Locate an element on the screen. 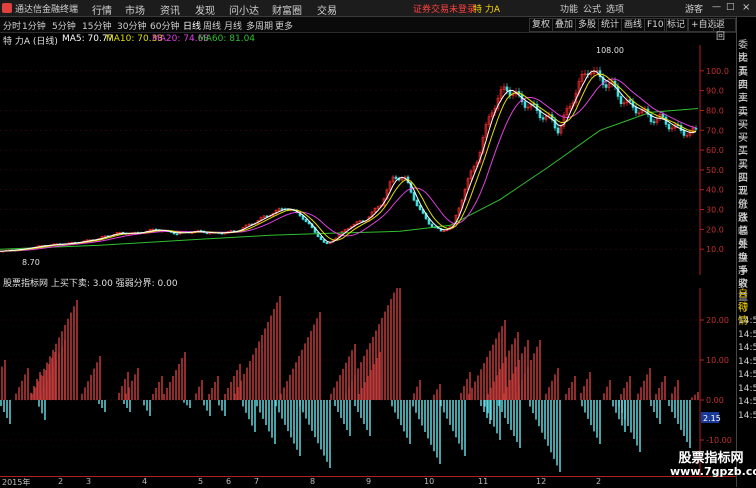 This screenshot has height=488, width=756. guest-label: 游客 is located at coordinates (694, 8).